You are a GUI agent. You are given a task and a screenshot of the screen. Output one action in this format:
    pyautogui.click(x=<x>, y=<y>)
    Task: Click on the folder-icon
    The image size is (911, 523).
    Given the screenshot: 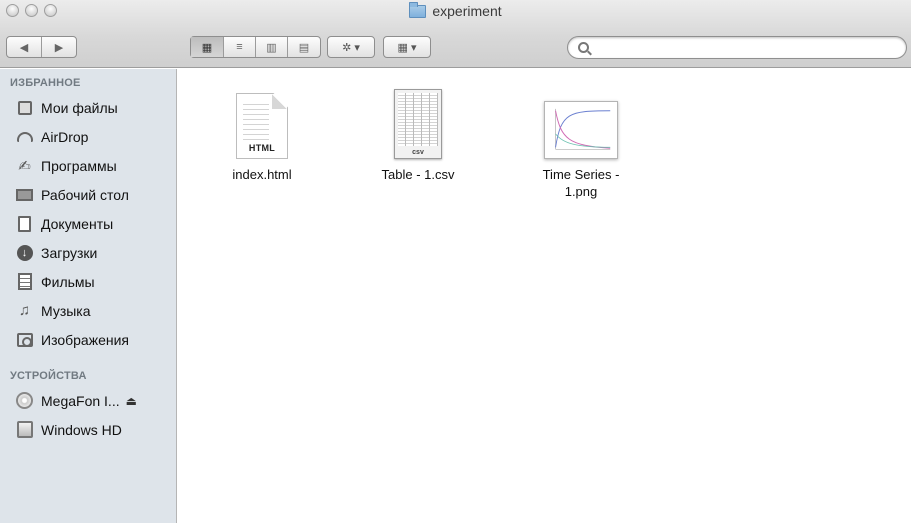 What is the action you would take?
    pyautogui.click(x=418, y=9)
    